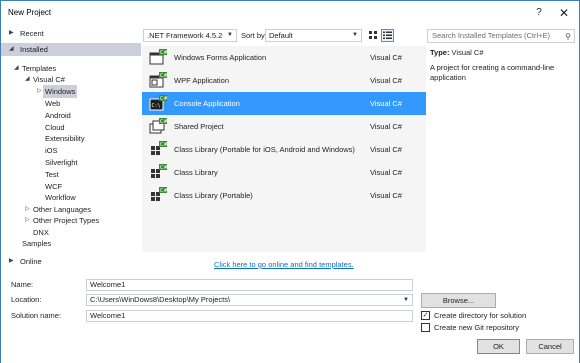 The image size is (580, 363). Describe the element at coordinates (202, 80) in the screenshot. I see `template-name: WPF Application` at that location.